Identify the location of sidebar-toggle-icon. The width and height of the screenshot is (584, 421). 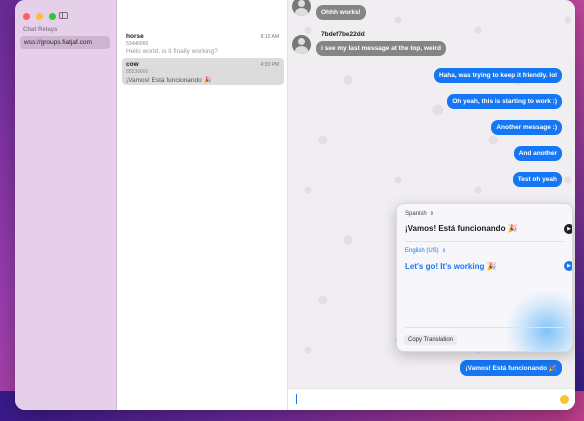
(63, 15).